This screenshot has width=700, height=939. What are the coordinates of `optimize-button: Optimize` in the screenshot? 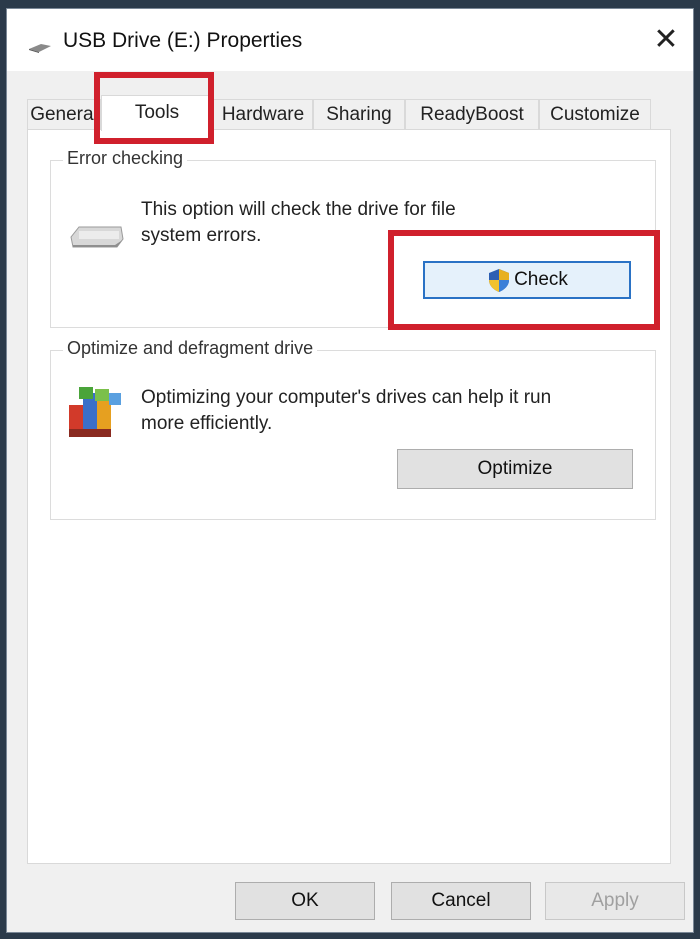 It's located at (515, 469).